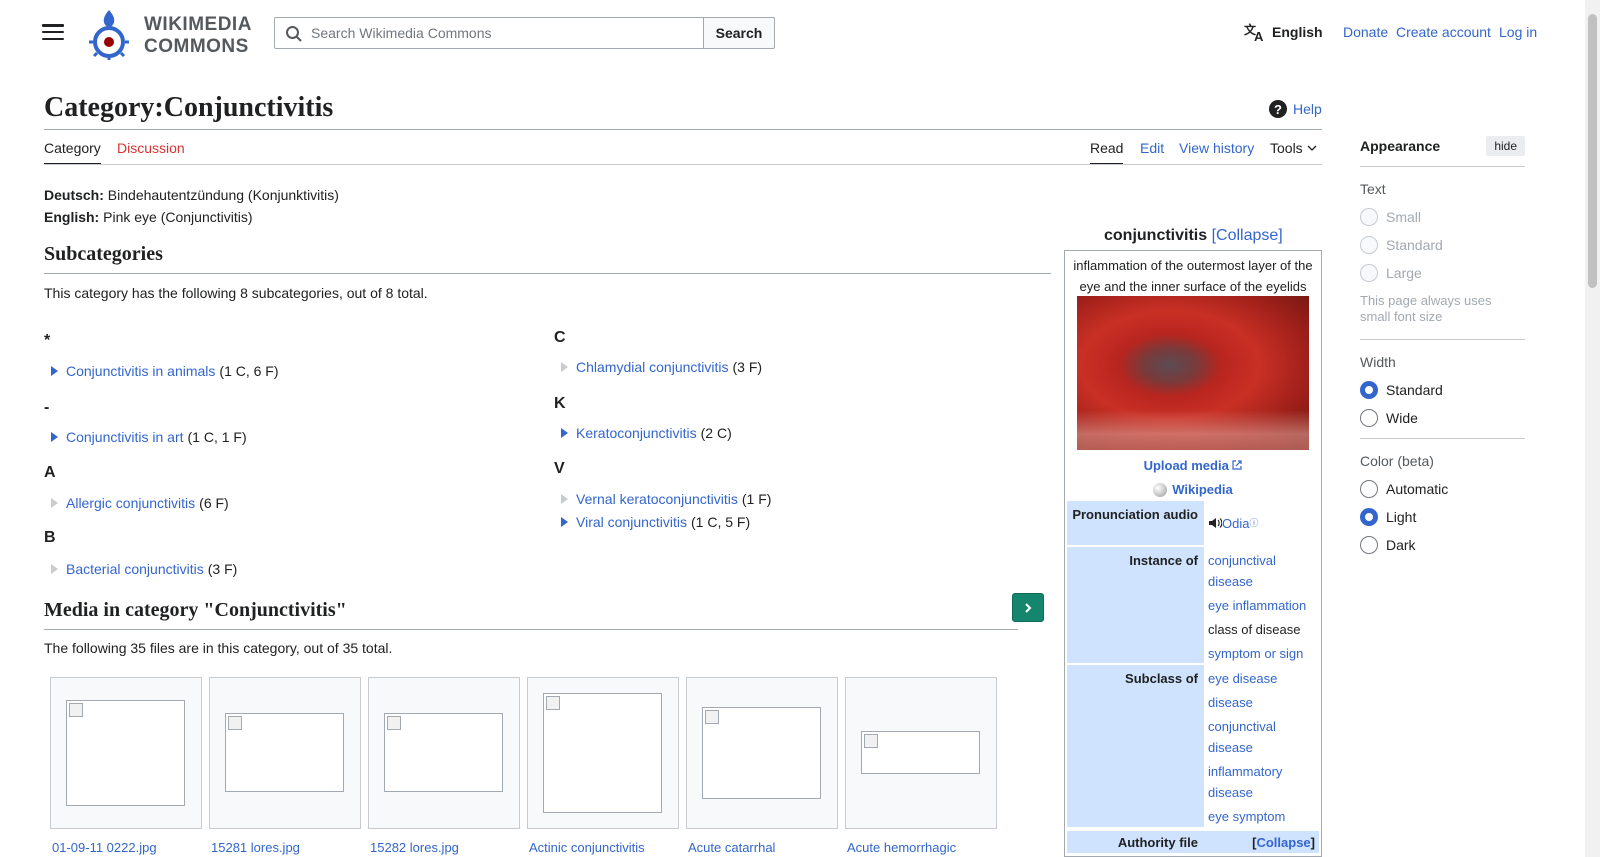 Image resolution: width=1600 pixels, height=857 pixels. What do you see at coordinates (1442, 517) in the screenshot?
I see `color-option-light: Light` at bounding box center [1442, 517].